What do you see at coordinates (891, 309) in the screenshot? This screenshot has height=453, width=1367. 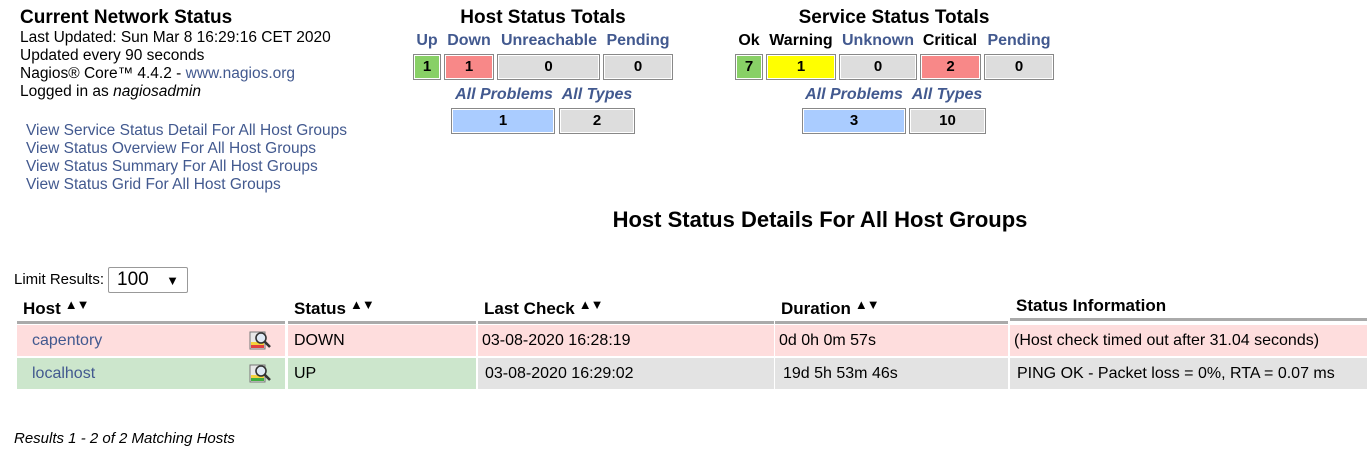 I see `column-header-duration: Duration ▲▼` at bounding box center [891, 309].